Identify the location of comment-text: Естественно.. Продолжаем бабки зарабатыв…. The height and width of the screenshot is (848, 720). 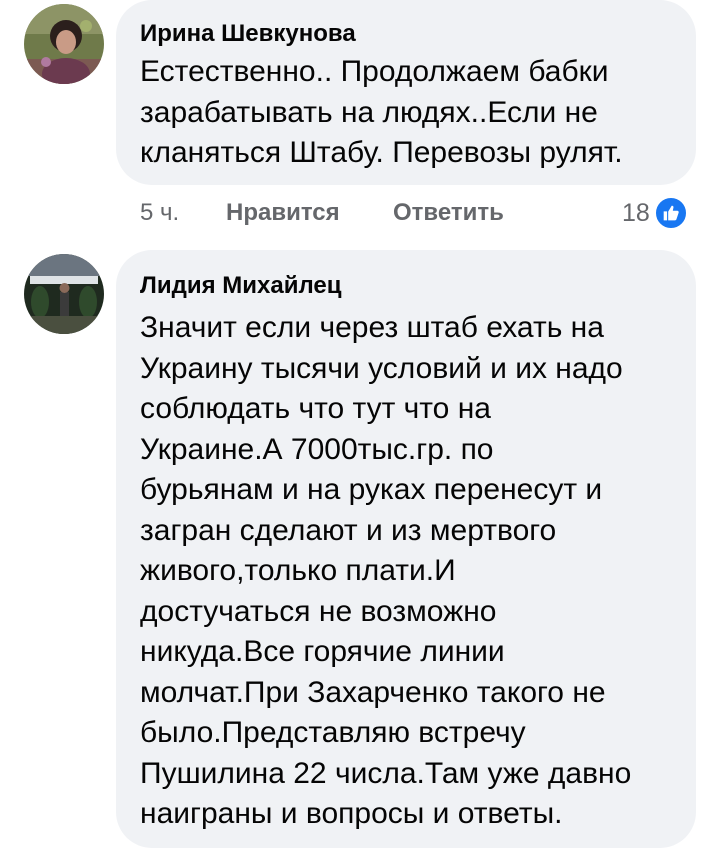
(381, 112).